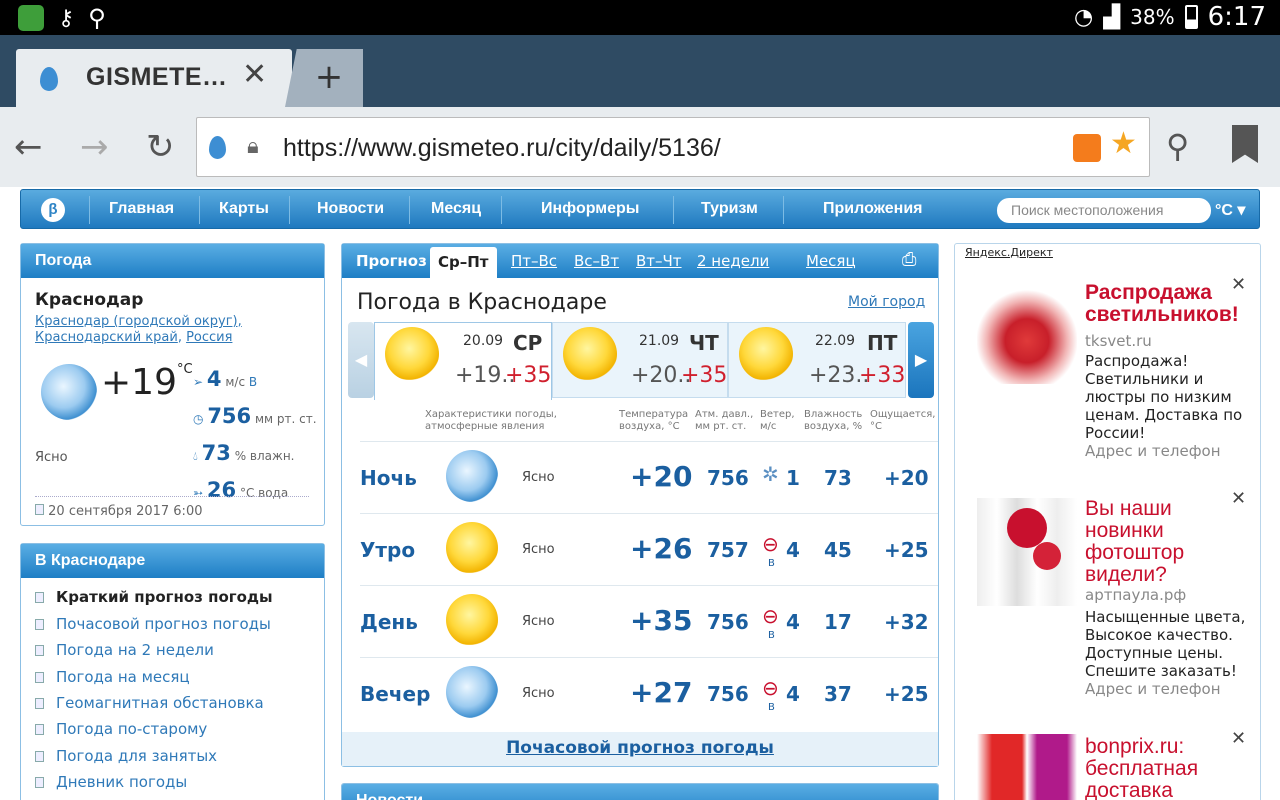 The width and height of the screenshot is (1280, 800). Describe the element at coordinates (704, 375) in the screenshot. I see `day-max: +35` at that location.